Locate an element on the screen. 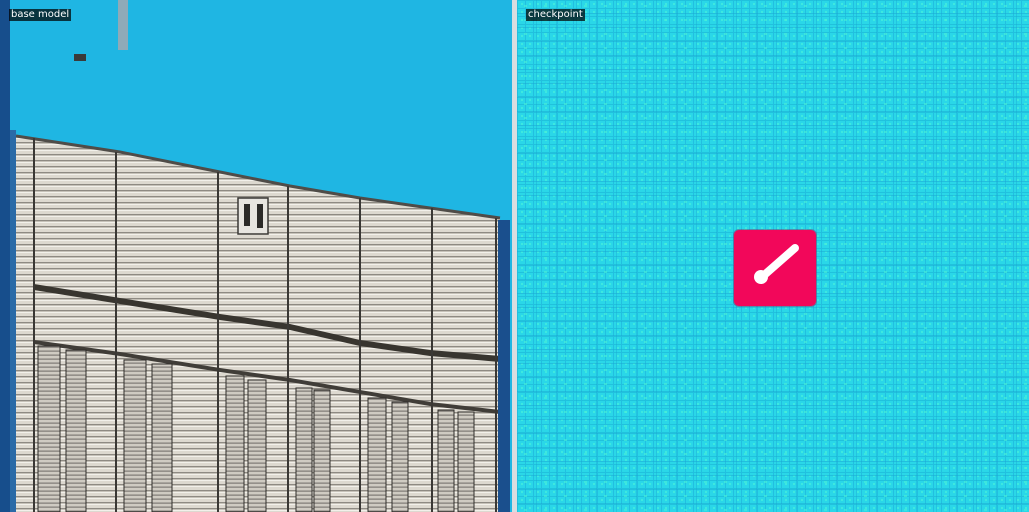 The width and height of the screenshot is (1029, 512). base-model-label: base model is located at coordinates (40, 15).